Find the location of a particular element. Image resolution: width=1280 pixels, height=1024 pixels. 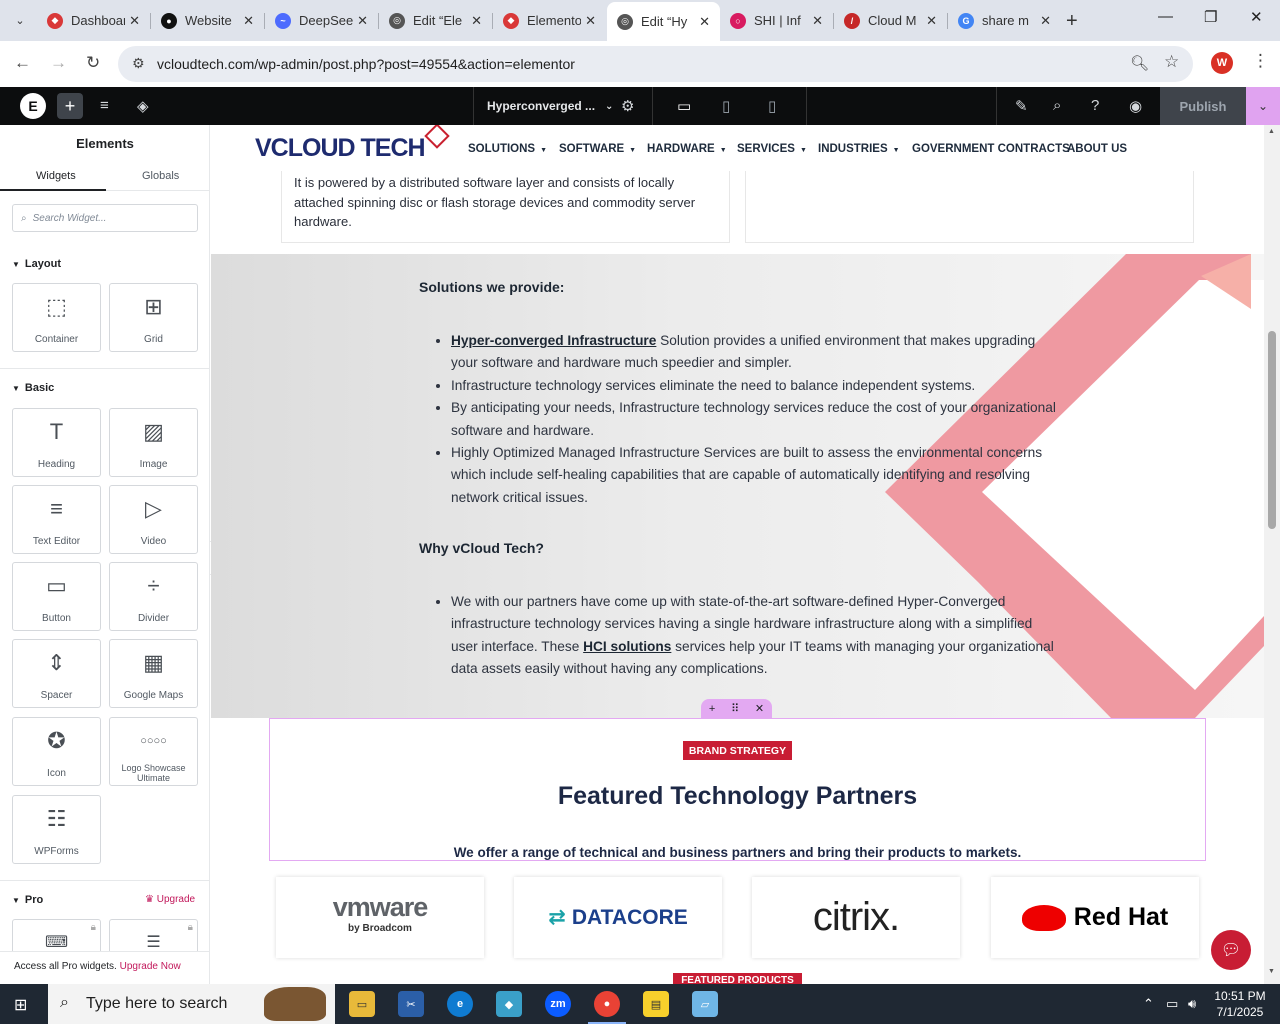

snipping-tool-icon: ✂ is located at coordinates (411, 1004).